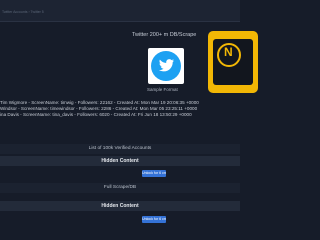 The height and width of the screenshot is (240, 320). What do you see at coordinates (120, 11) in the screenshot?
I see `top-bar: Twitter Accounts › Twitter 5` at bounding box center [120, 11].